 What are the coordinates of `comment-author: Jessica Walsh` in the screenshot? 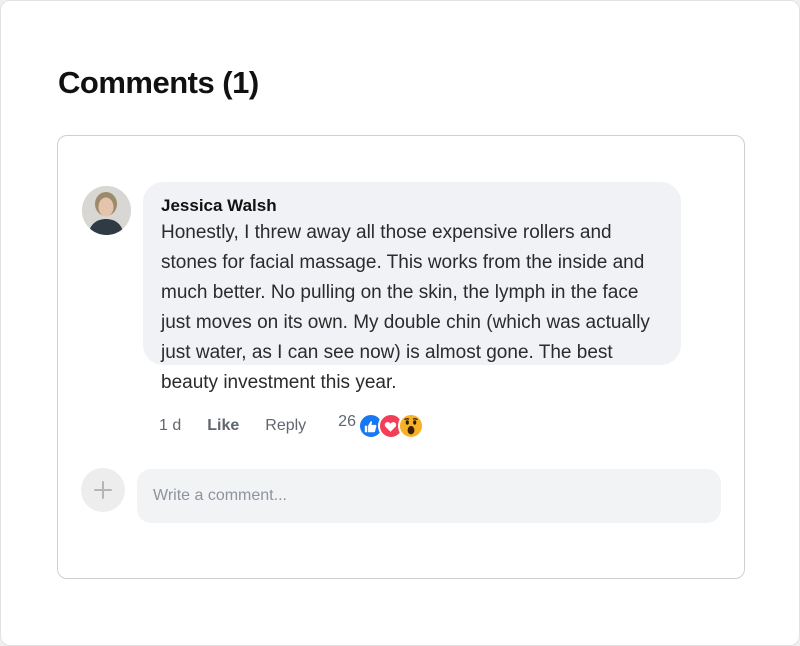 It's located at (411, 206).